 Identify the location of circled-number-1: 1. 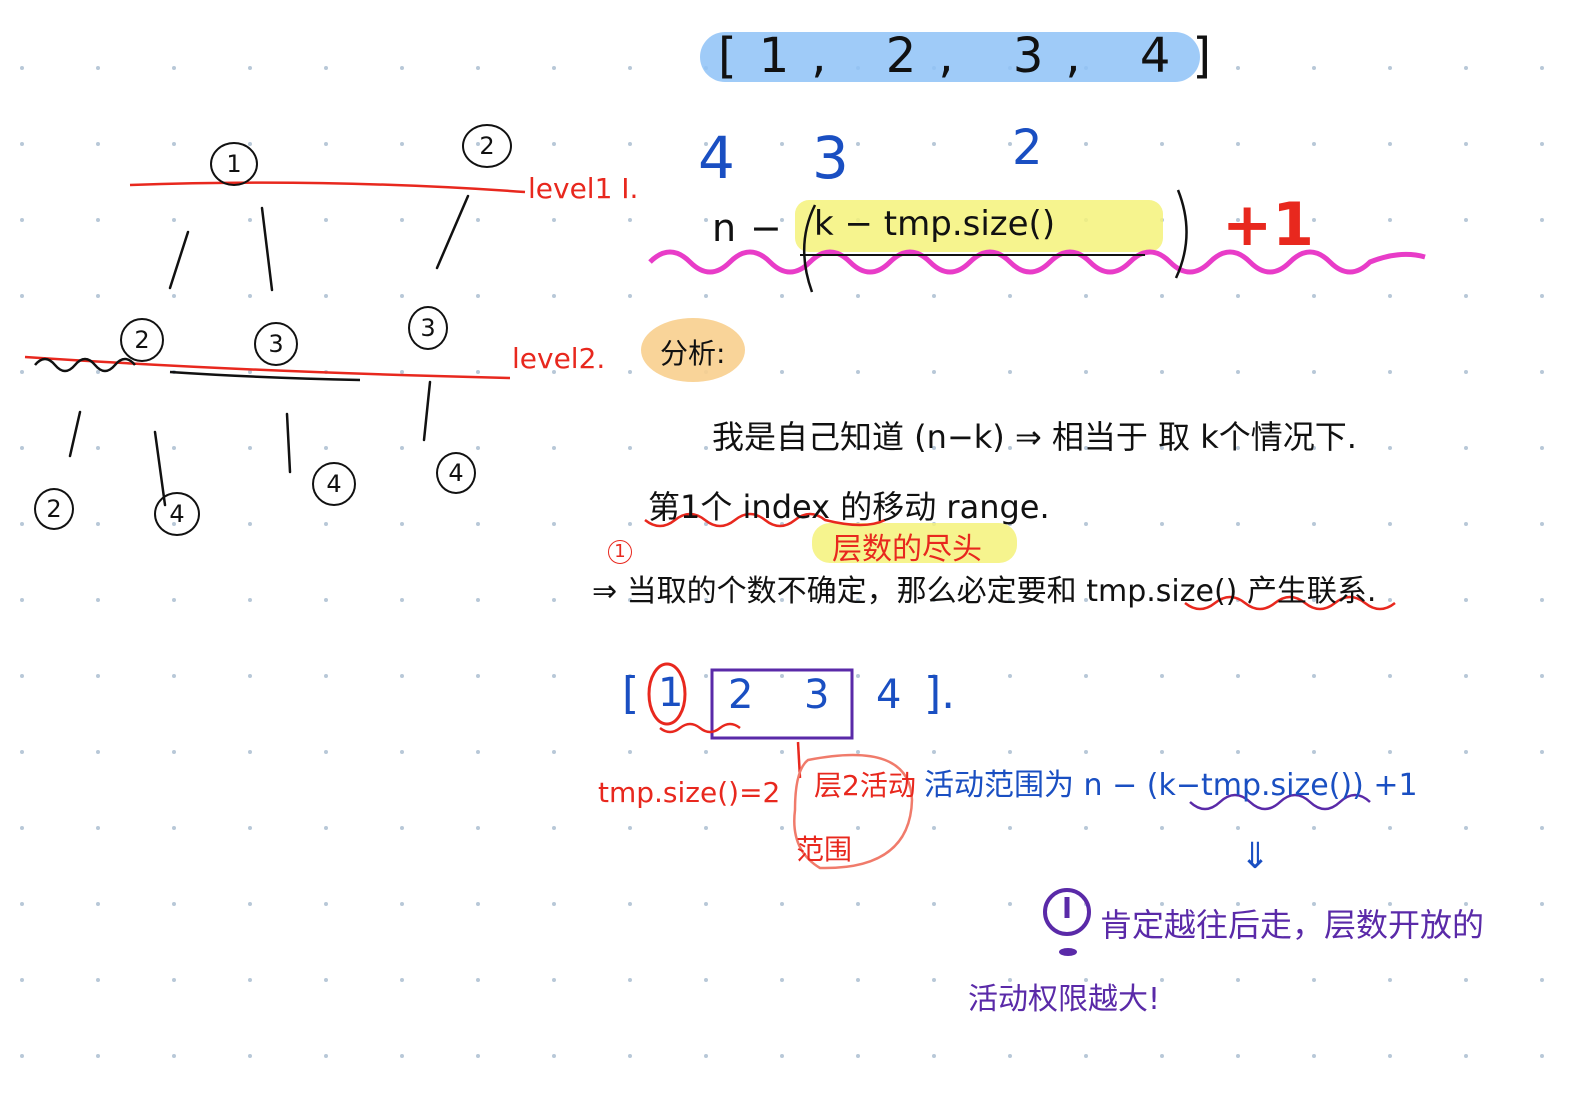
(620, 552).